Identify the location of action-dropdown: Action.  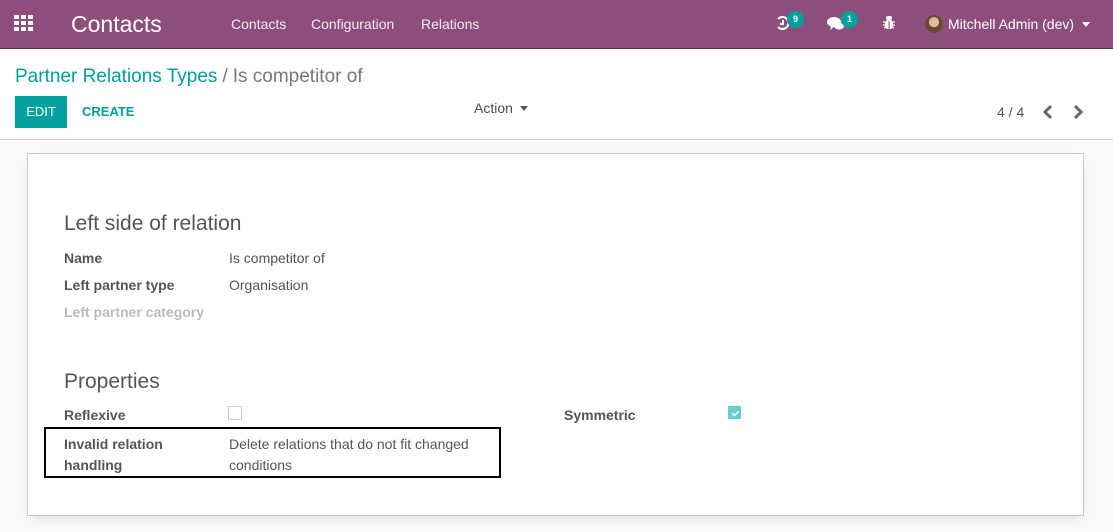
(501, 108).